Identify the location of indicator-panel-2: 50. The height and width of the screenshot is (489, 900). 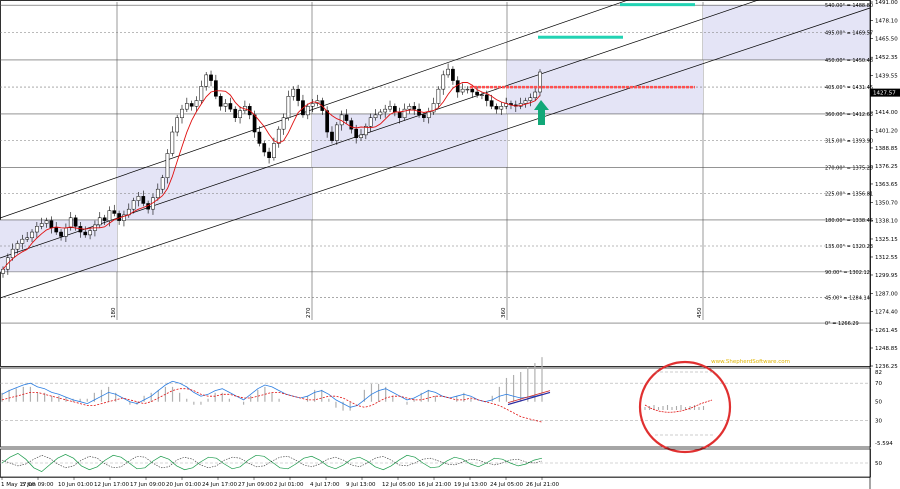
(441, 463).